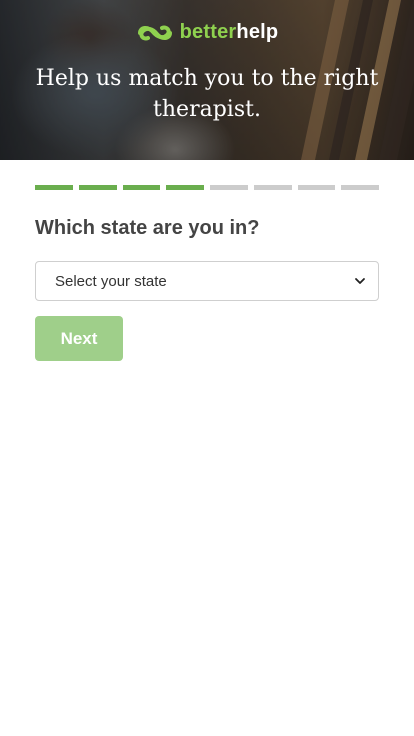  I want to click on brand-name-better: better, so click(208, 32).